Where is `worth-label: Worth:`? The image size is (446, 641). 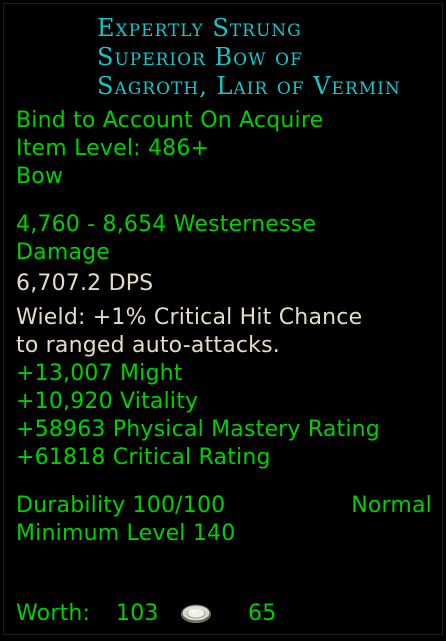
worth-label: Worth: is located at coordinates (53, 613).